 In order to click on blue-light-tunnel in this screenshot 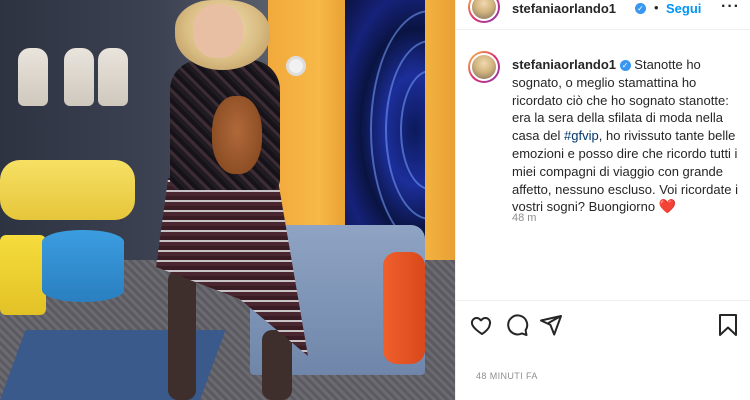, I will do `click(400, 130)`.